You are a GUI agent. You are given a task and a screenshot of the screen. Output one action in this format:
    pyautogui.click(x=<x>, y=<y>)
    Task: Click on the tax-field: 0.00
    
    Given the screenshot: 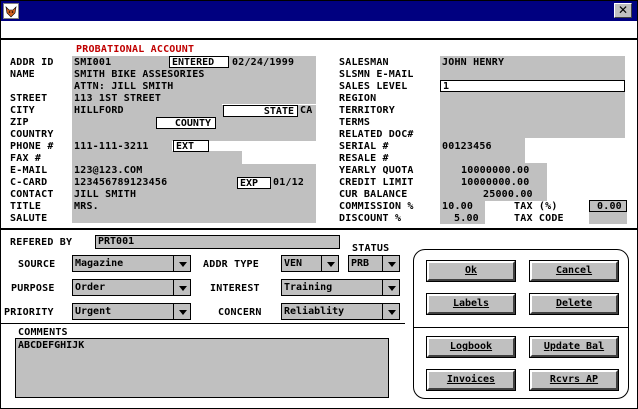 What is the action you would take?
    pyautogui.click(x=608, y=207)
    